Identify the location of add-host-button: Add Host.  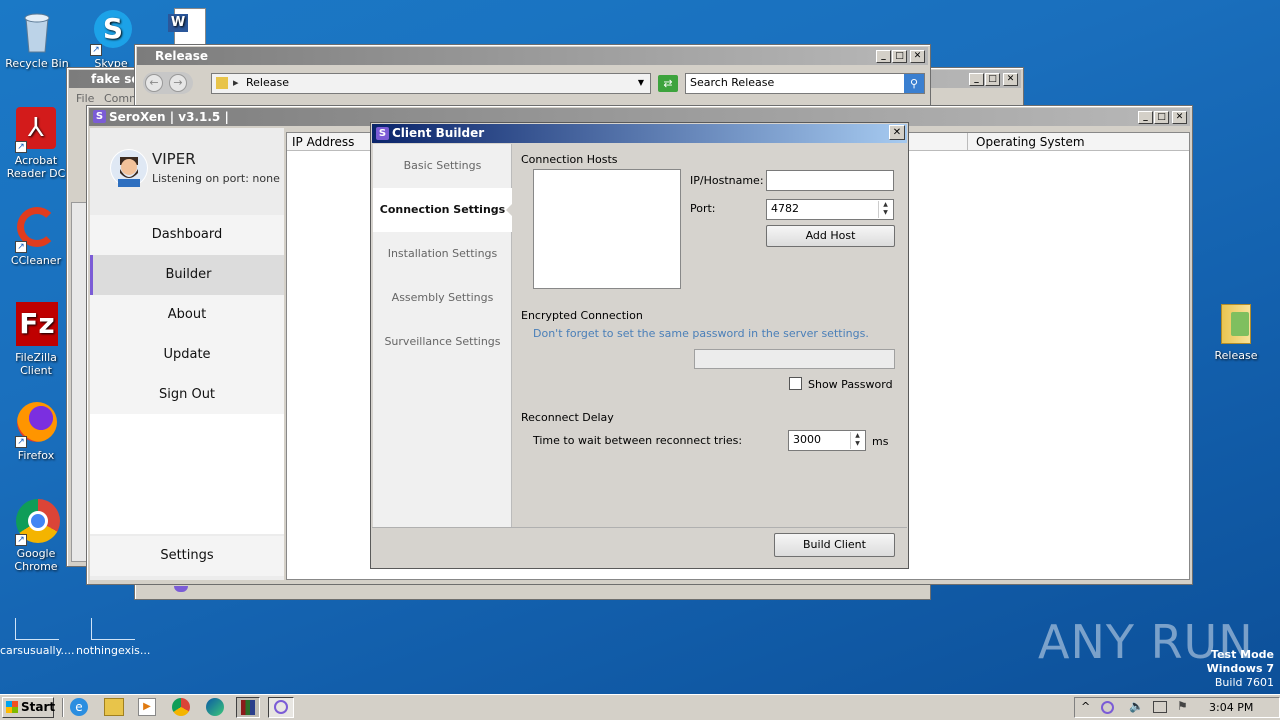
(830, 236).